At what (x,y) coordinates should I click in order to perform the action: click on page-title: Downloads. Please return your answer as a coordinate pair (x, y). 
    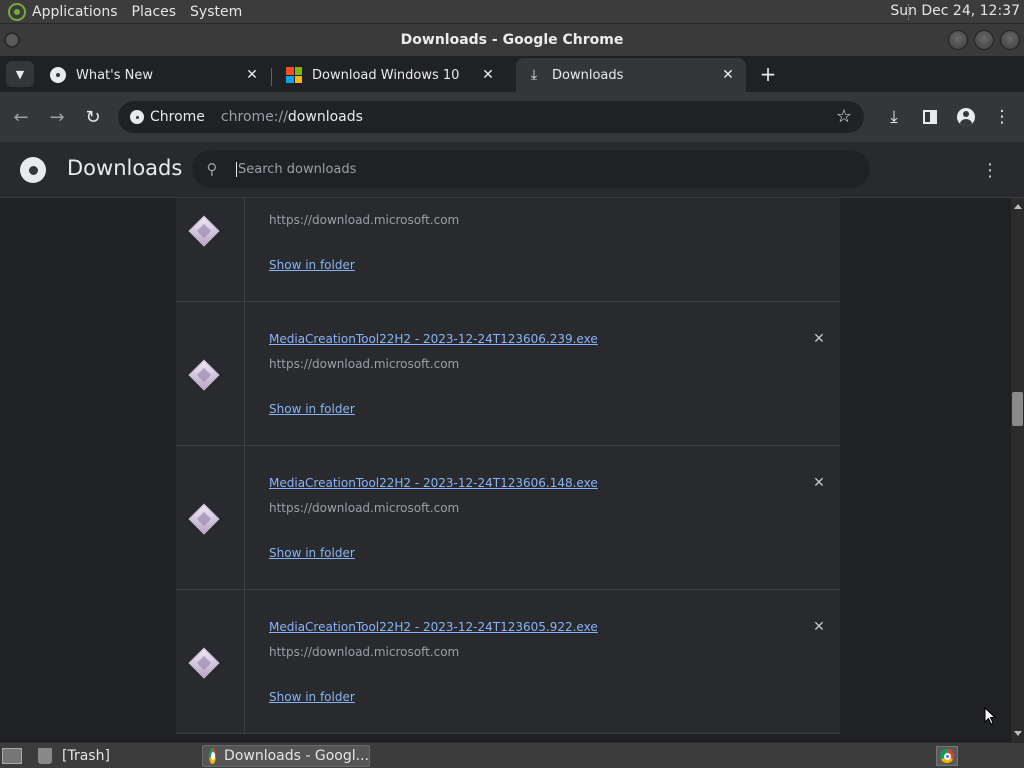
    Looking at the image, I should click on (125, 168).